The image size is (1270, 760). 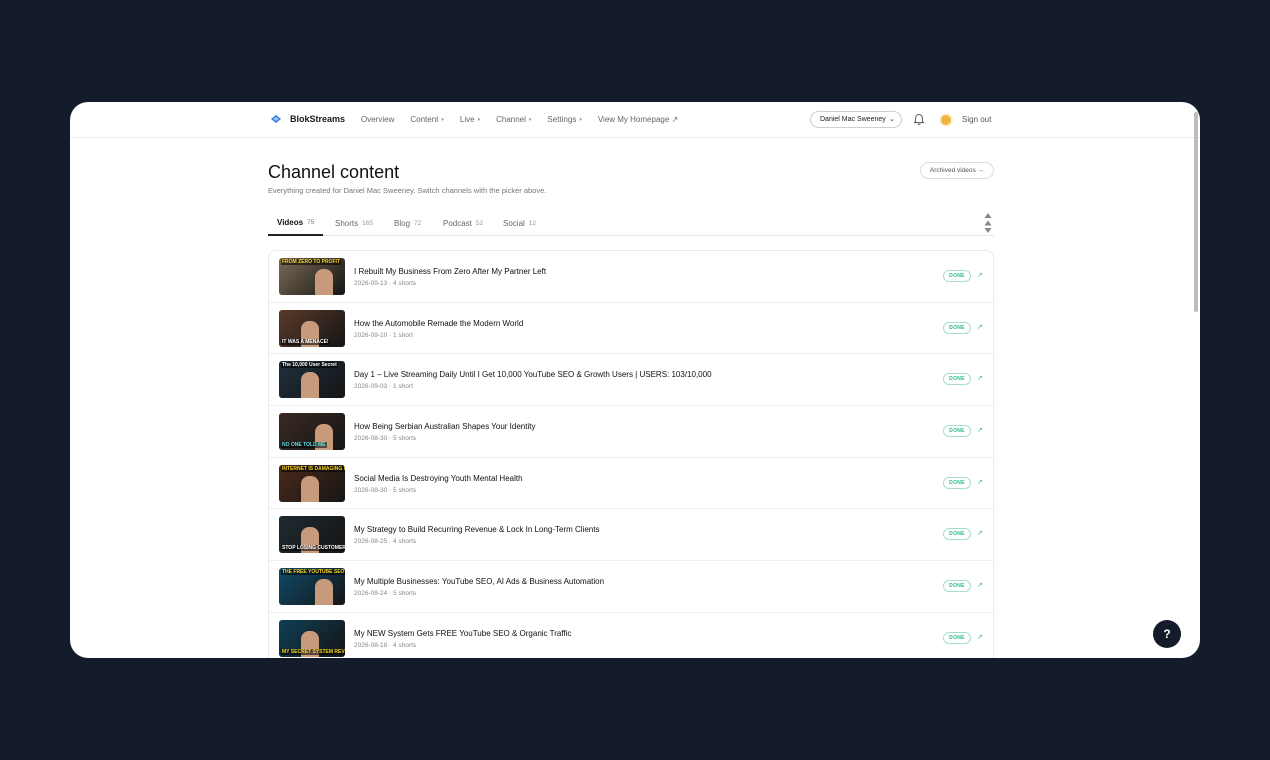 I want to click on archived-videos-button: Archived videos →, so click(x=957, y=170).